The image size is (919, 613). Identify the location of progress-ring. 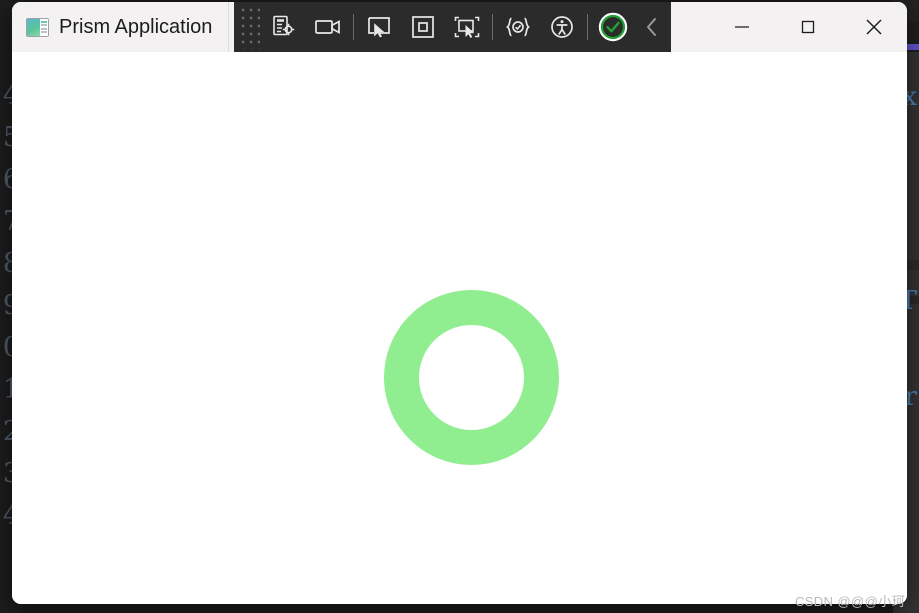
(471, 377).